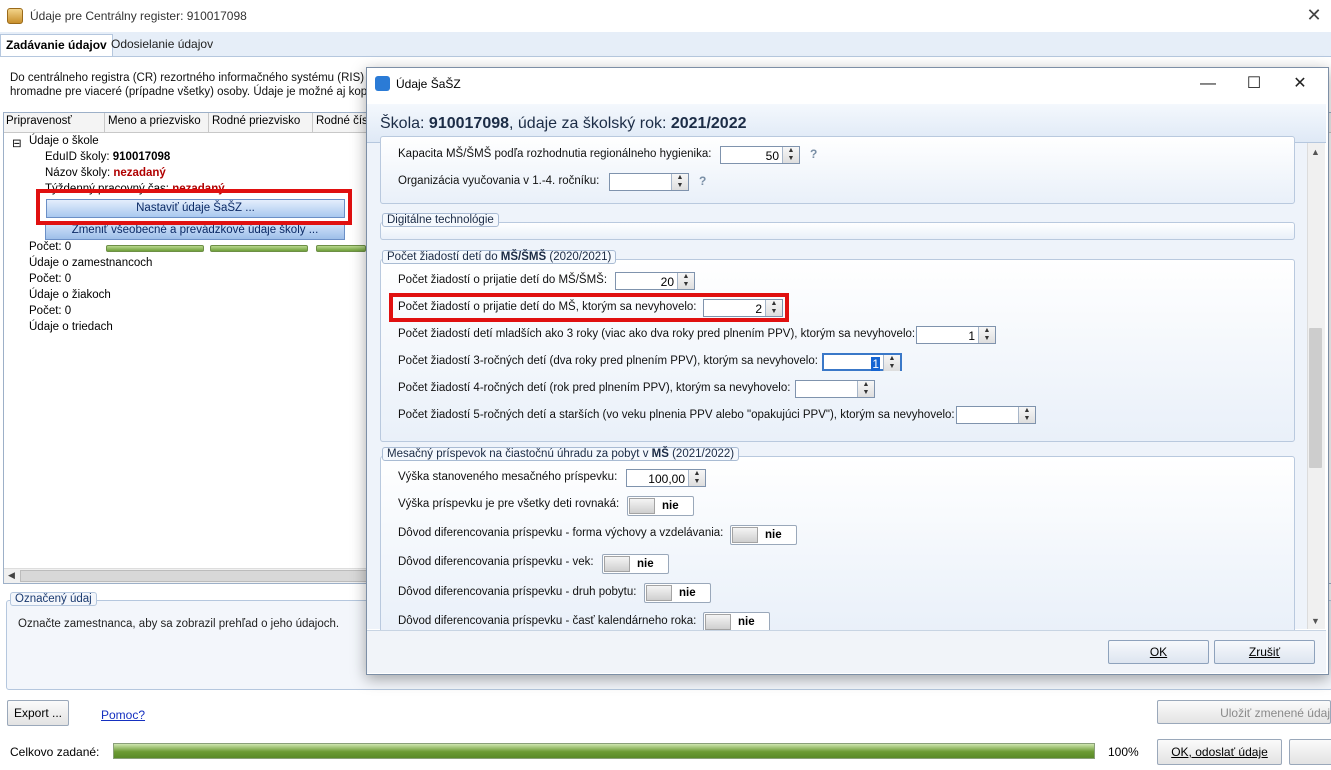 The image size is (1331, 770). Describe the element at coordinates (1315, 152) in the screenshot. I see `scroll-up-icon: ▲` at that location.